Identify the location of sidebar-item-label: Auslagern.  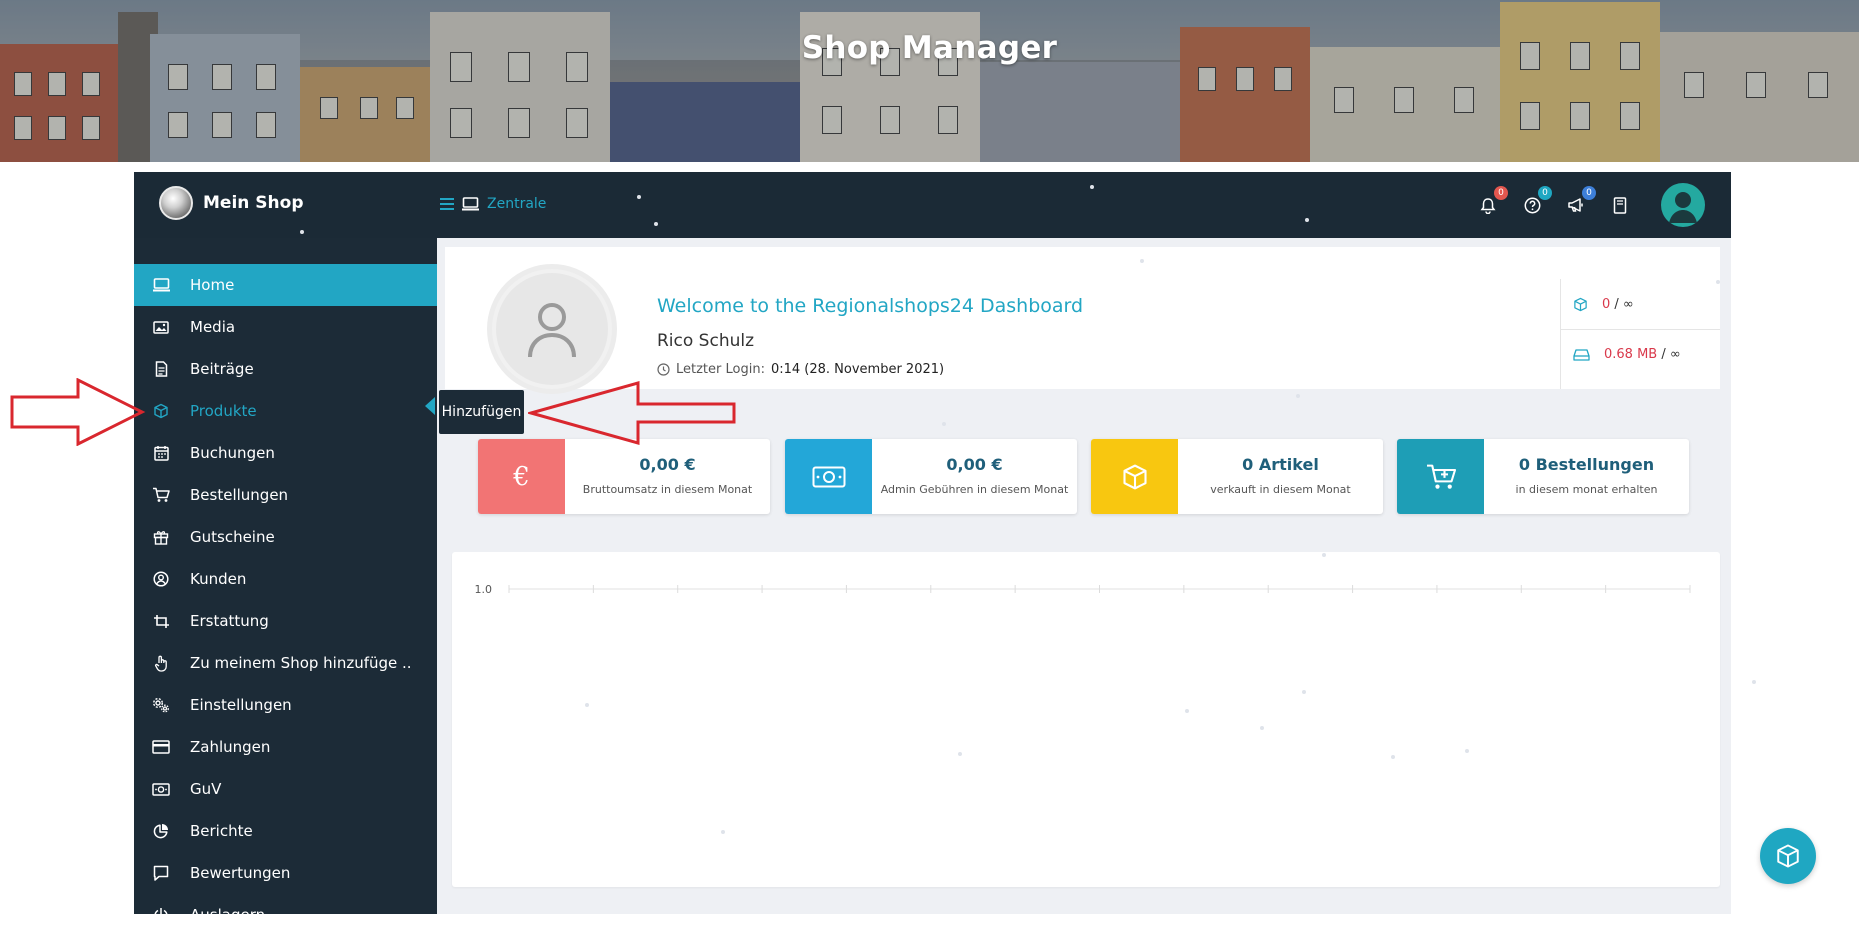
(228, 915).